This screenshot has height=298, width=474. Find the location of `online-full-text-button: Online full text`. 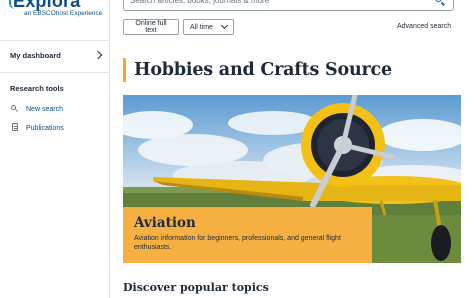

online-full-text-button: Online full text is located at coordinates (151, 27).